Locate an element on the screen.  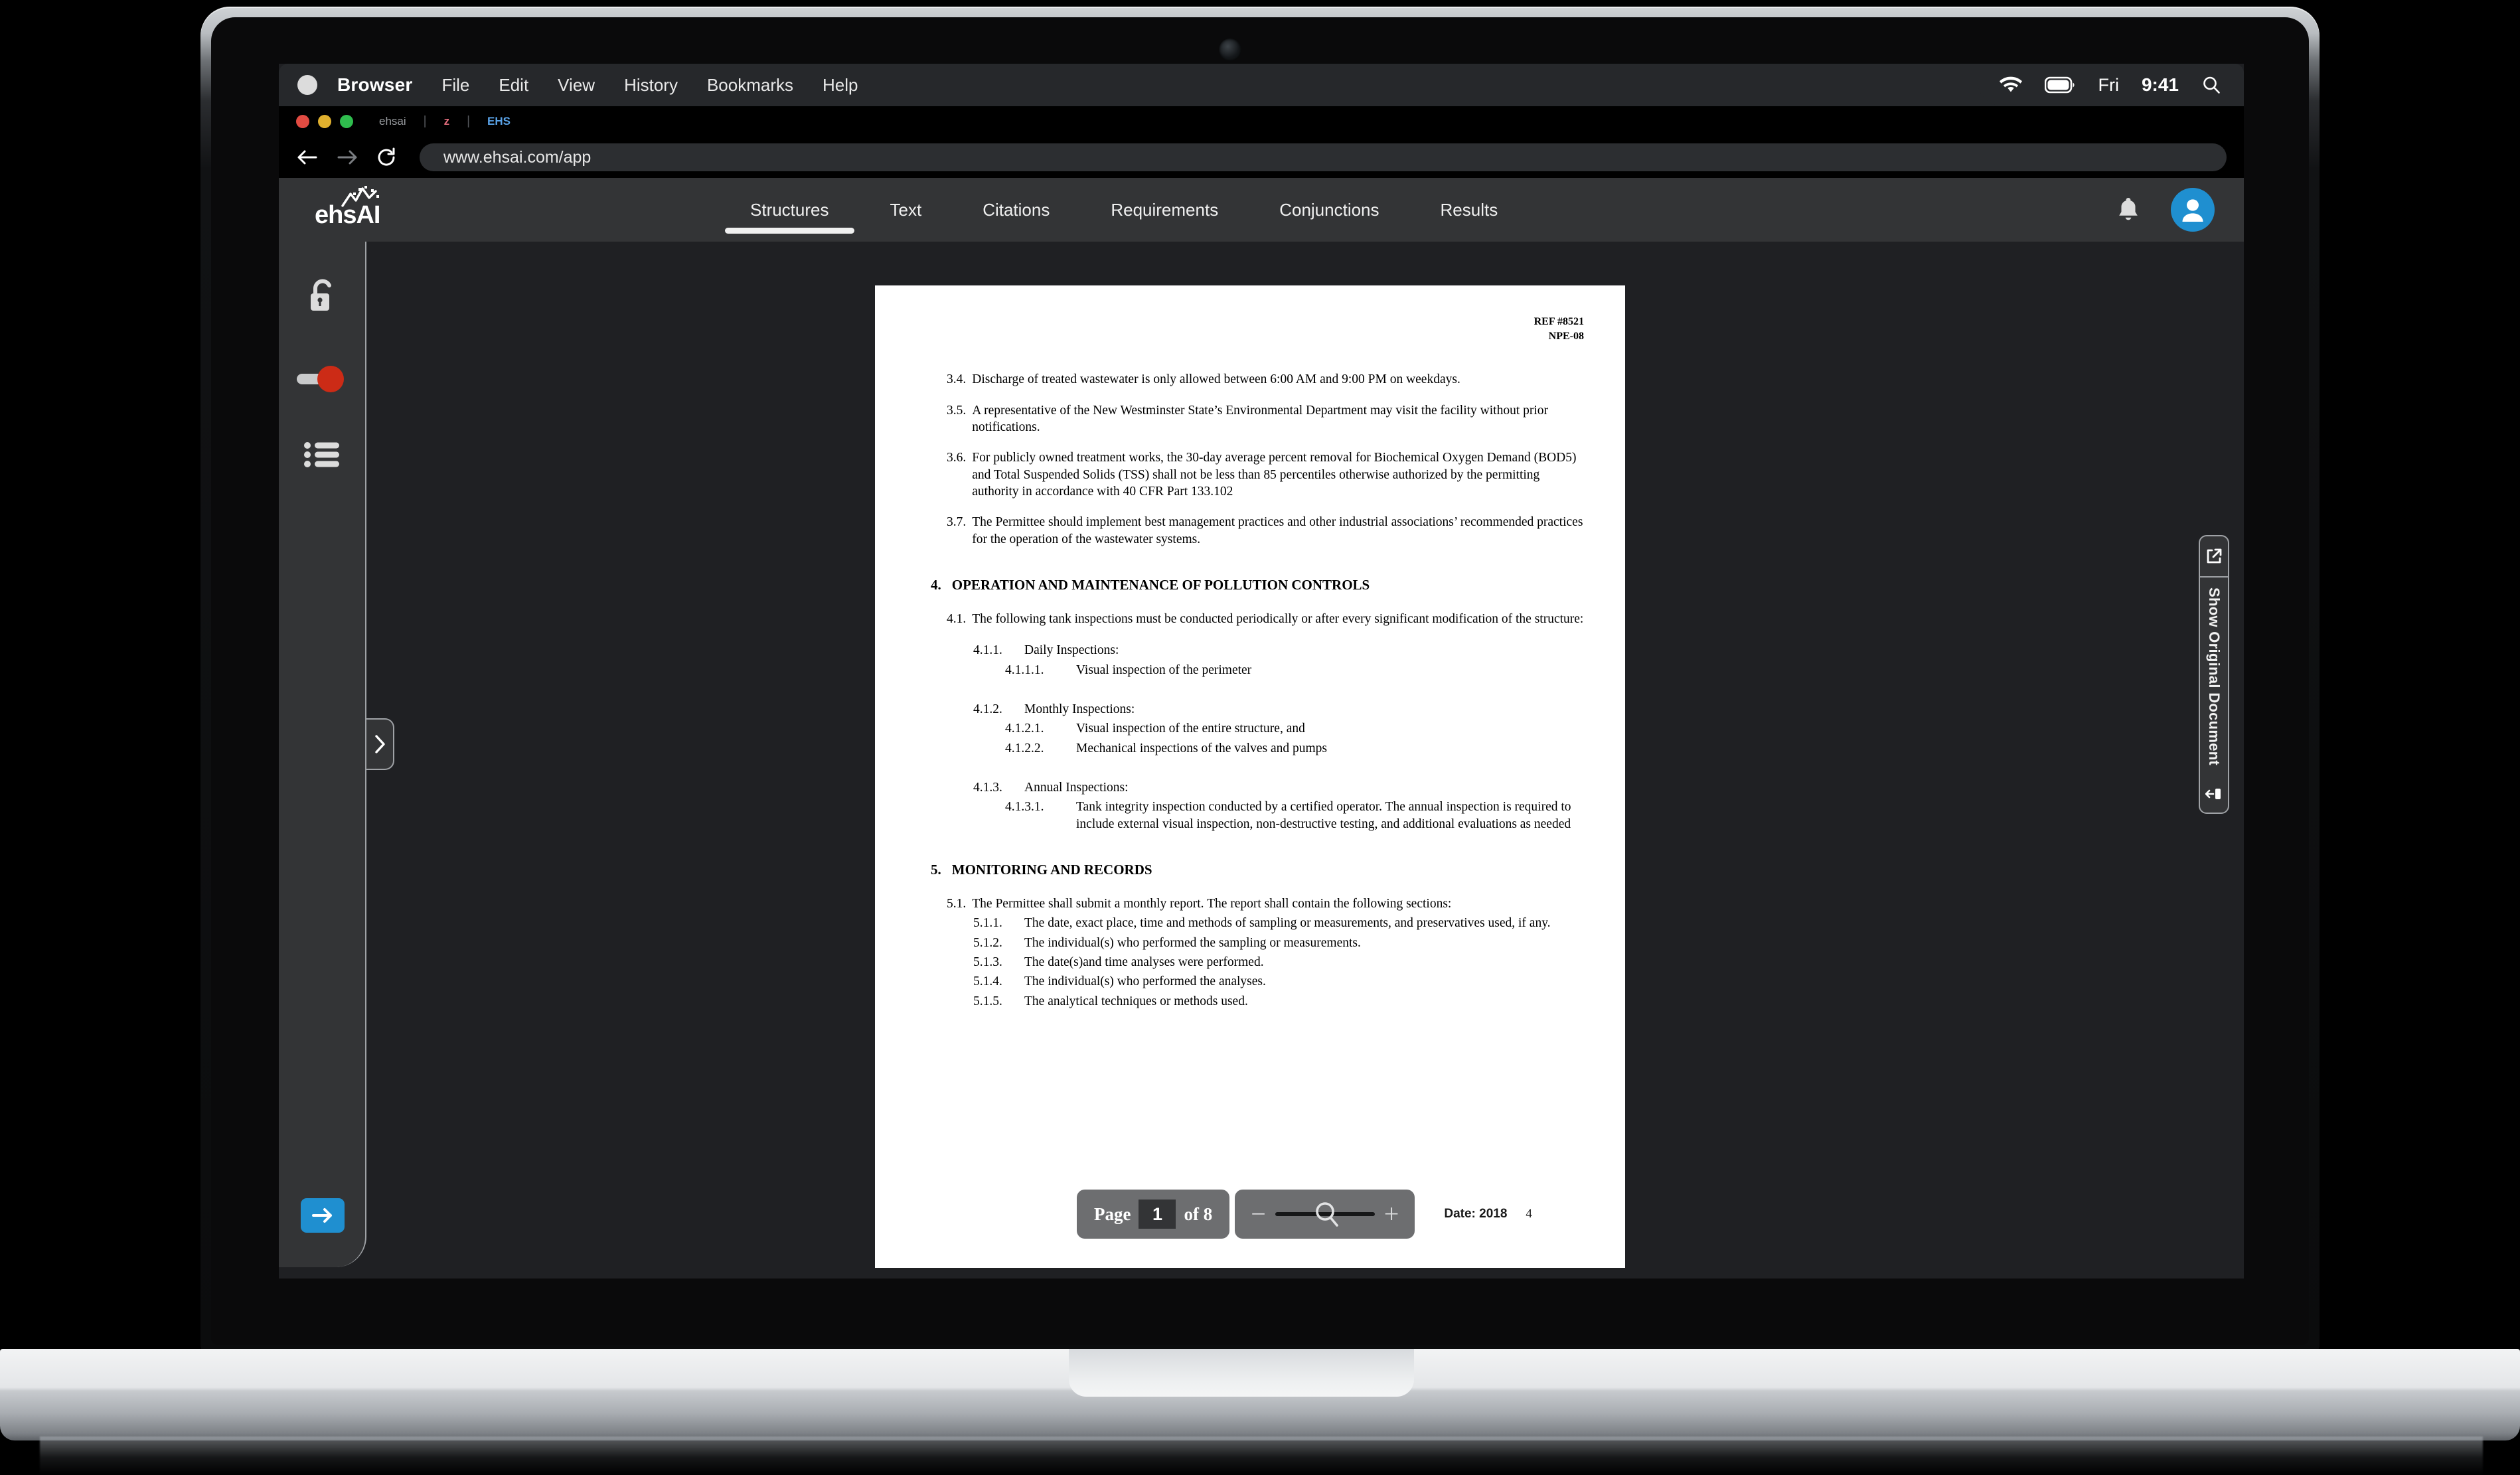
clause-4-1-3: 4.1.3. Annual Inspections: is located at coordinates (1250, 787).